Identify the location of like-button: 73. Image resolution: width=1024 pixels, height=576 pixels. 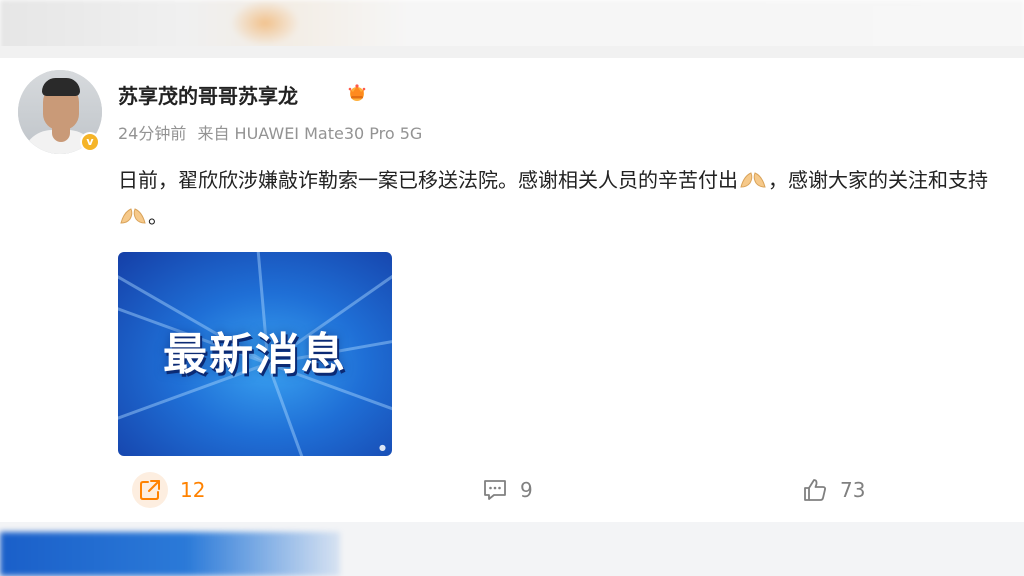
(833, 490).